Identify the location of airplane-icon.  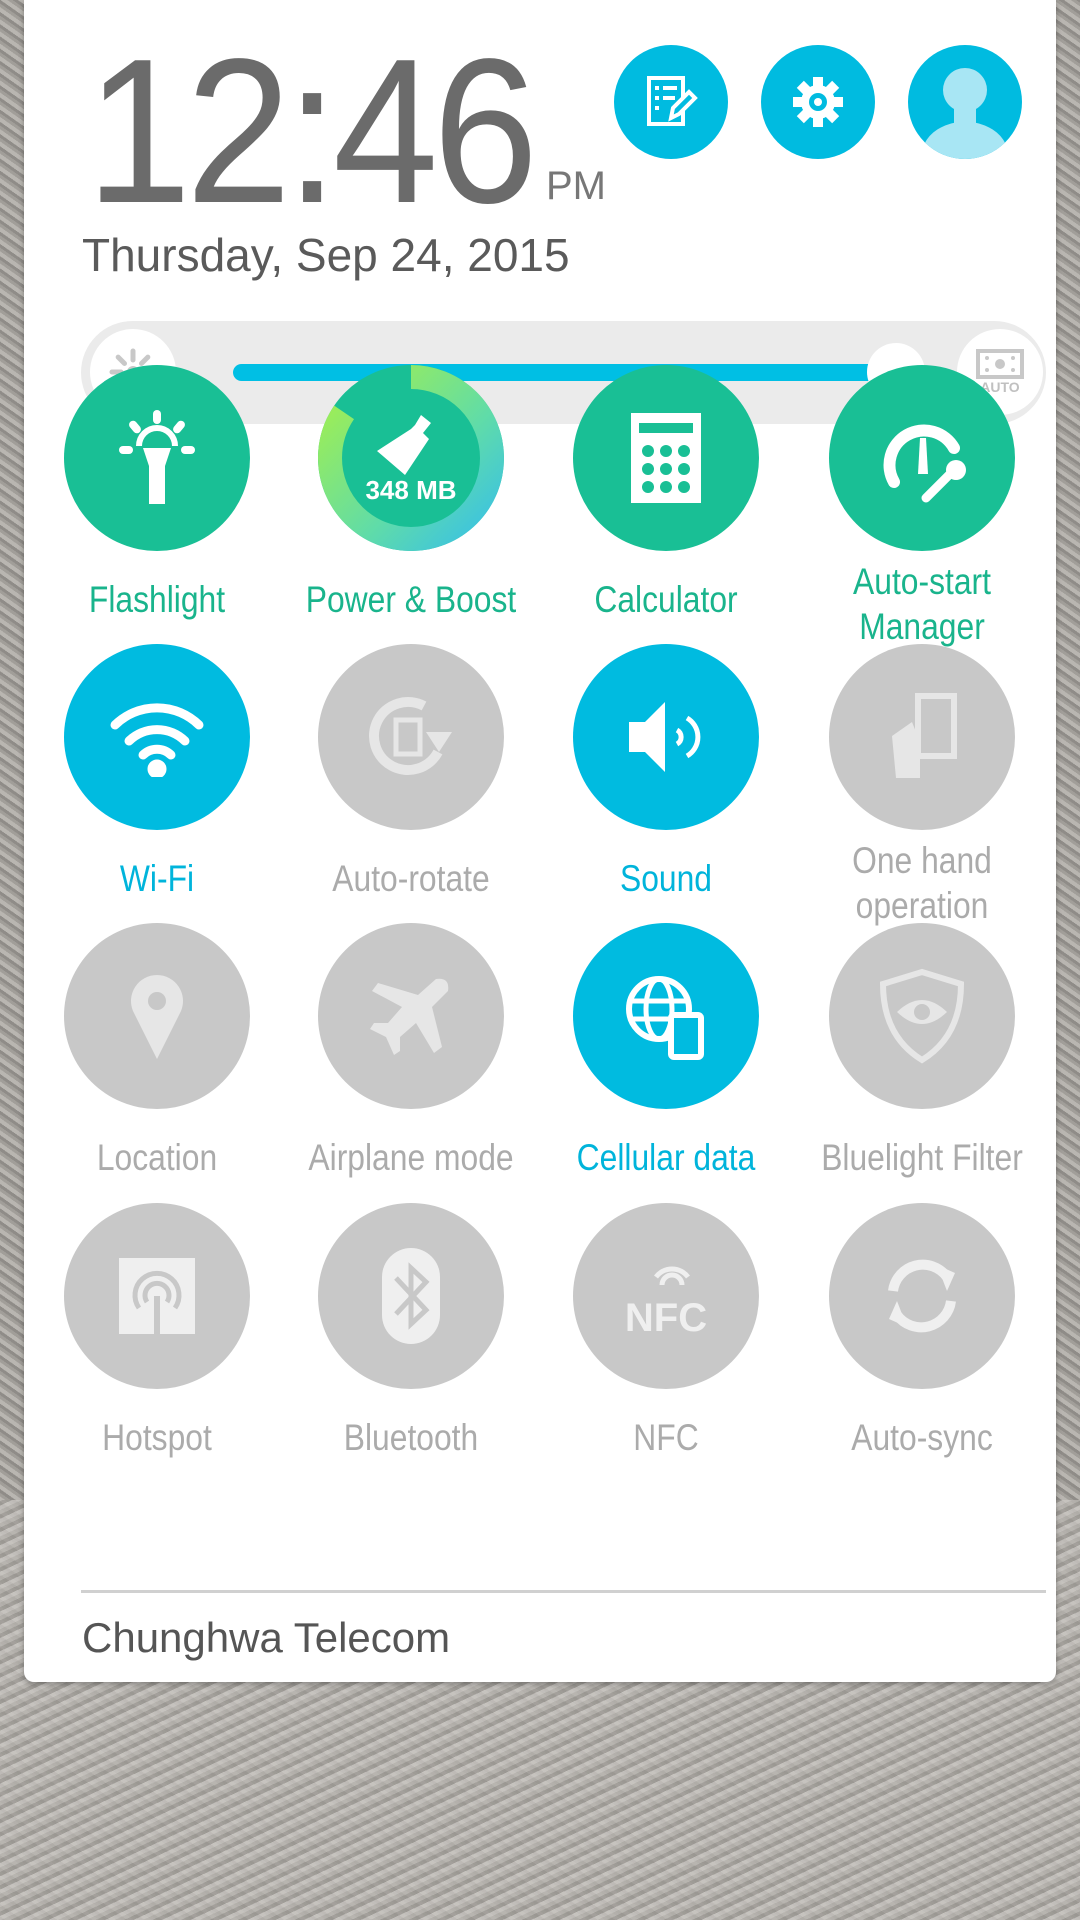
(409, 1016).